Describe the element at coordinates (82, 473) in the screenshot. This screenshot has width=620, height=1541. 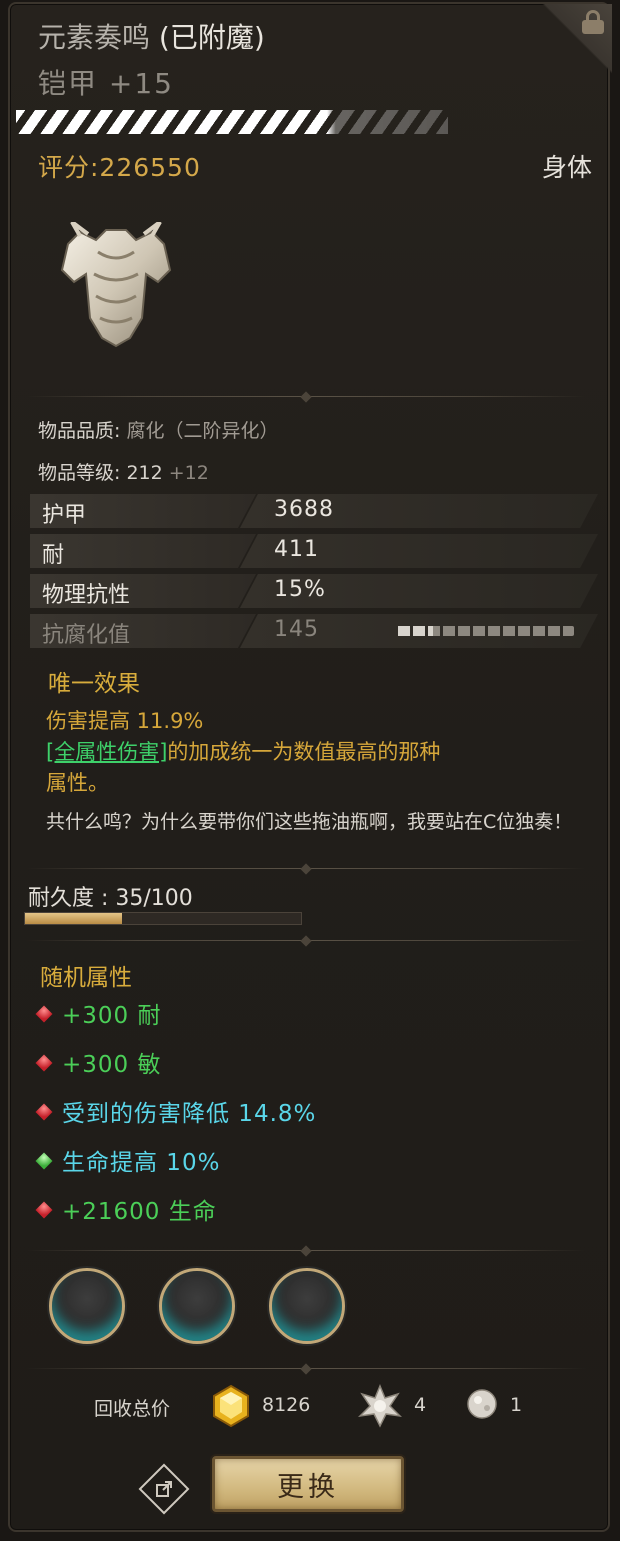
I see `level-label: 物品等级:` at that location.